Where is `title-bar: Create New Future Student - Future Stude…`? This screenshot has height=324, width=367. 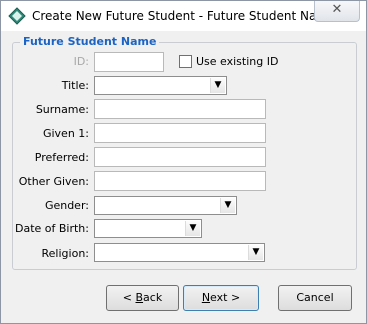 title-bar: Create New Future Student - Future Stude… is located at coordinates (183, 16).